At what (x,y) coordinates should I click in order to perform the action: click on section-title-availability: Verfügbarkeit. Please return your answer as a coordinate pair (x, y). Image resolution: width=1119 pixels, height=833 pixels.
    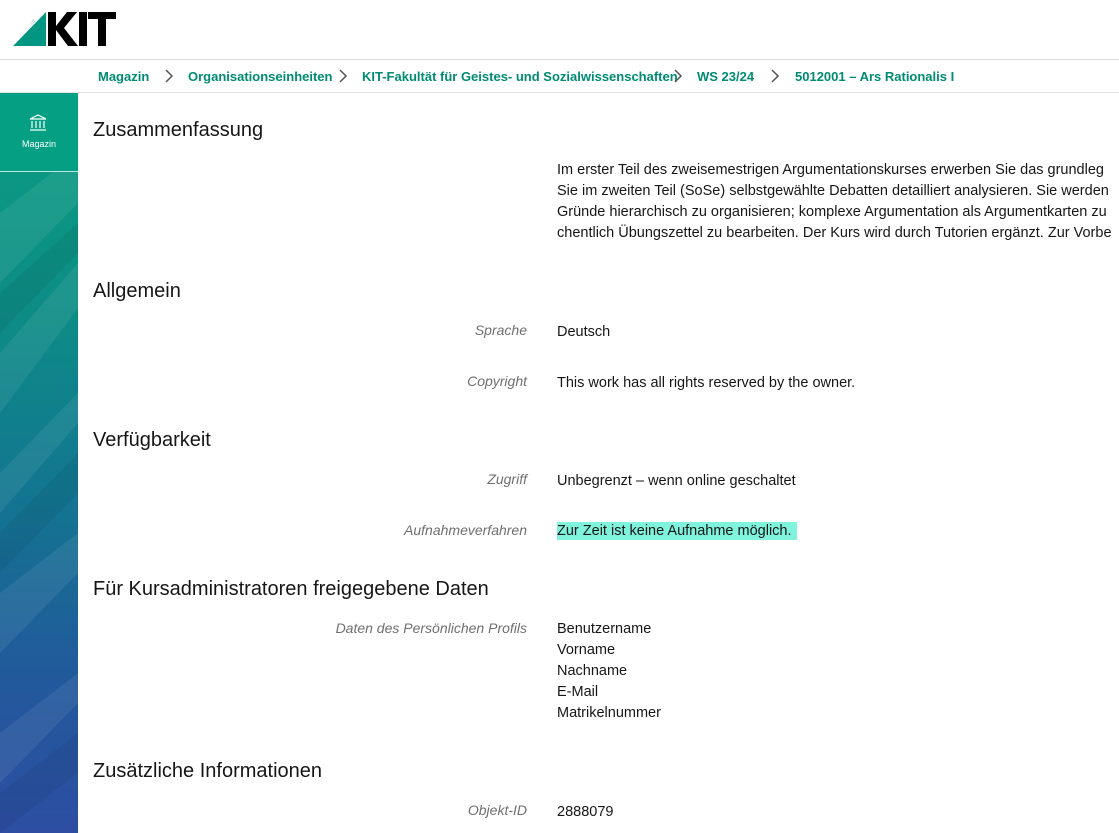
    Looking at the image, I should click on (152, 440).